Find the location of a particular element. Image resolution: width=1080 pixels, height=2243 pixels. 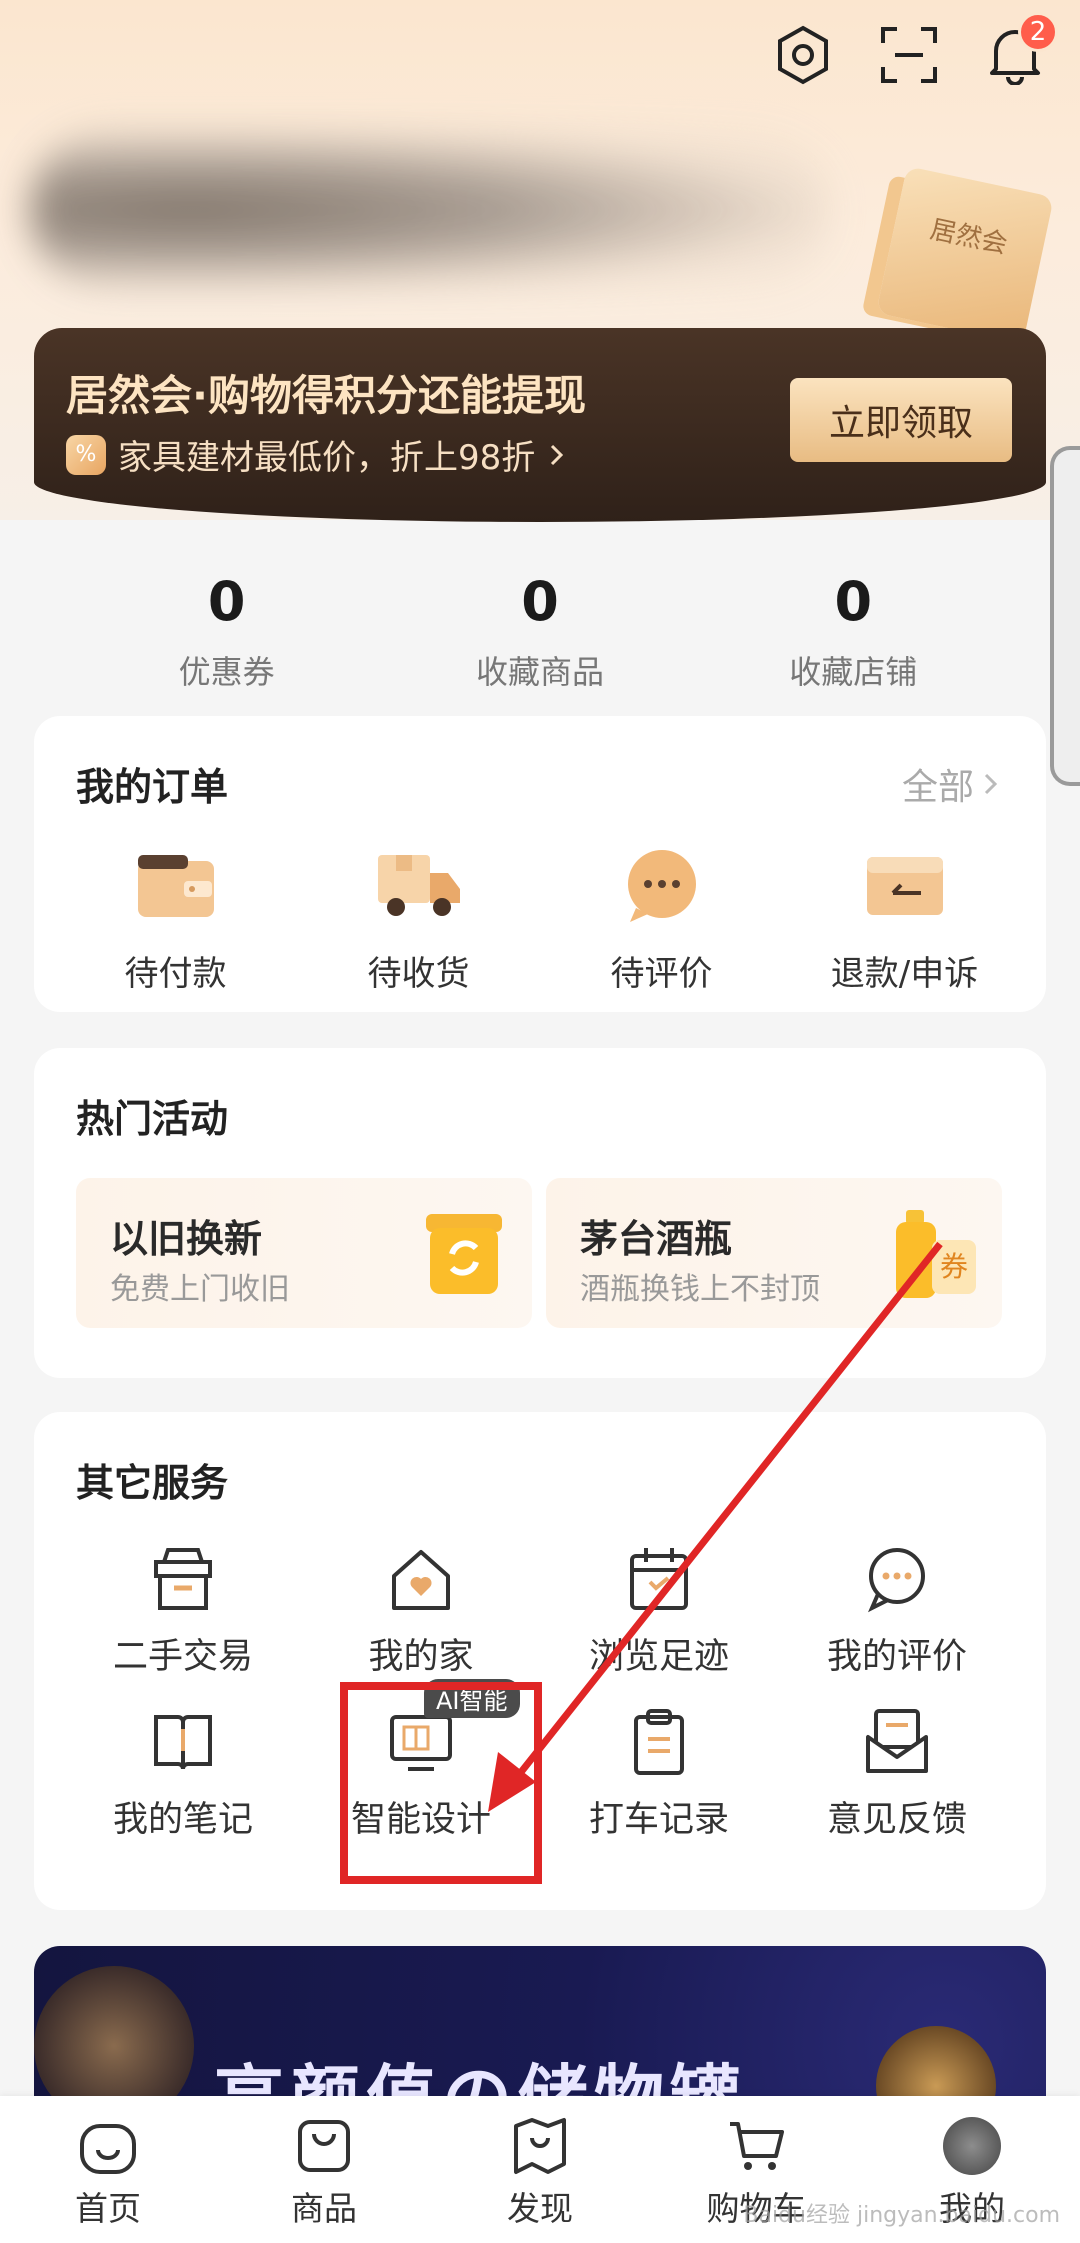

activity-title: 茅台酒瓶 is located at coordinates (656, 1239).